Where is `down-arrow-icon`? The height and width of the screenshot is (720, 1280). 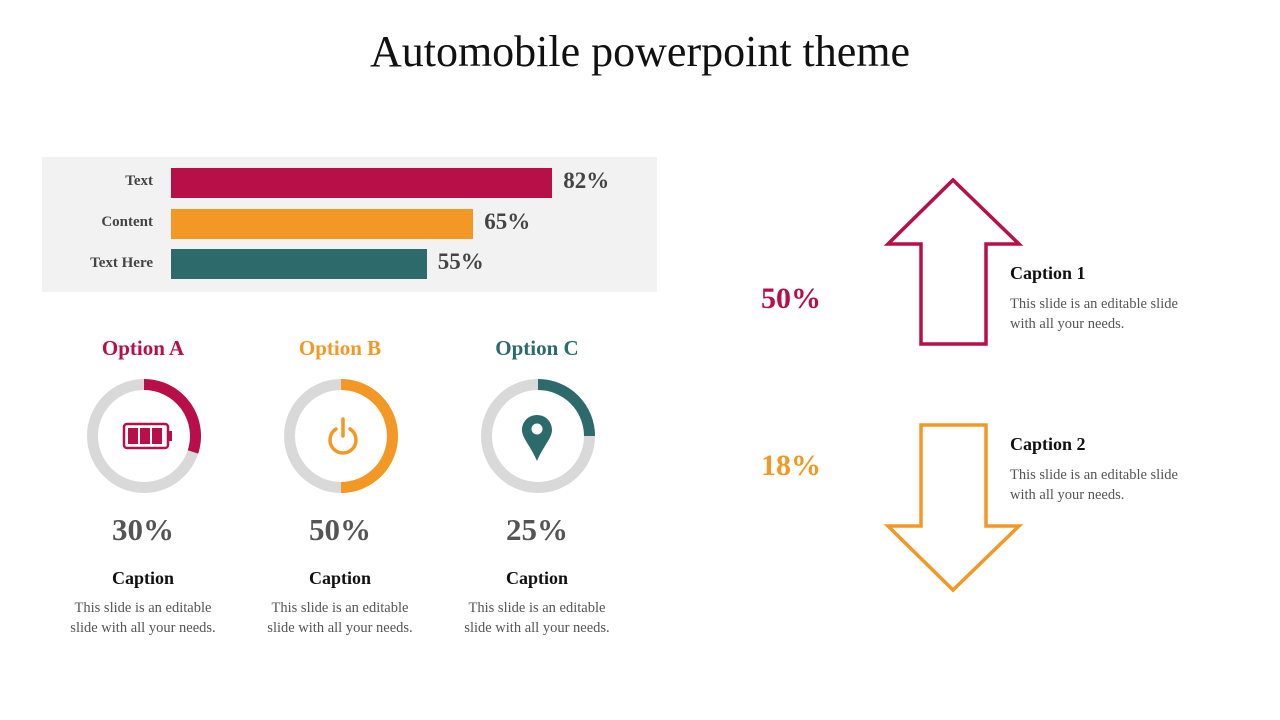 down-arrow-icon is located at coordinates (953, 508).